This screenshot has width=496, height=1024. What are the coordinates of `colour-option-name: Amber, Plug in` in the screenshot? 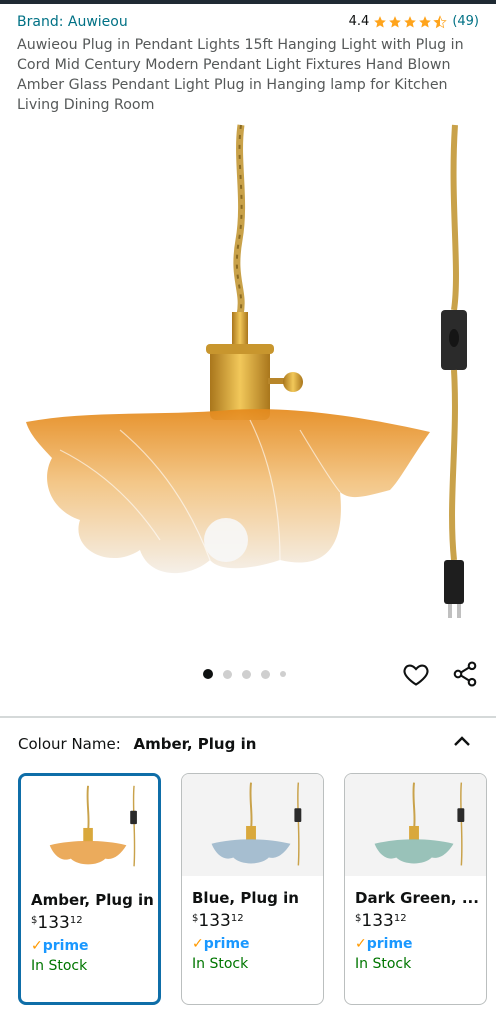 It's located at (92, 900).